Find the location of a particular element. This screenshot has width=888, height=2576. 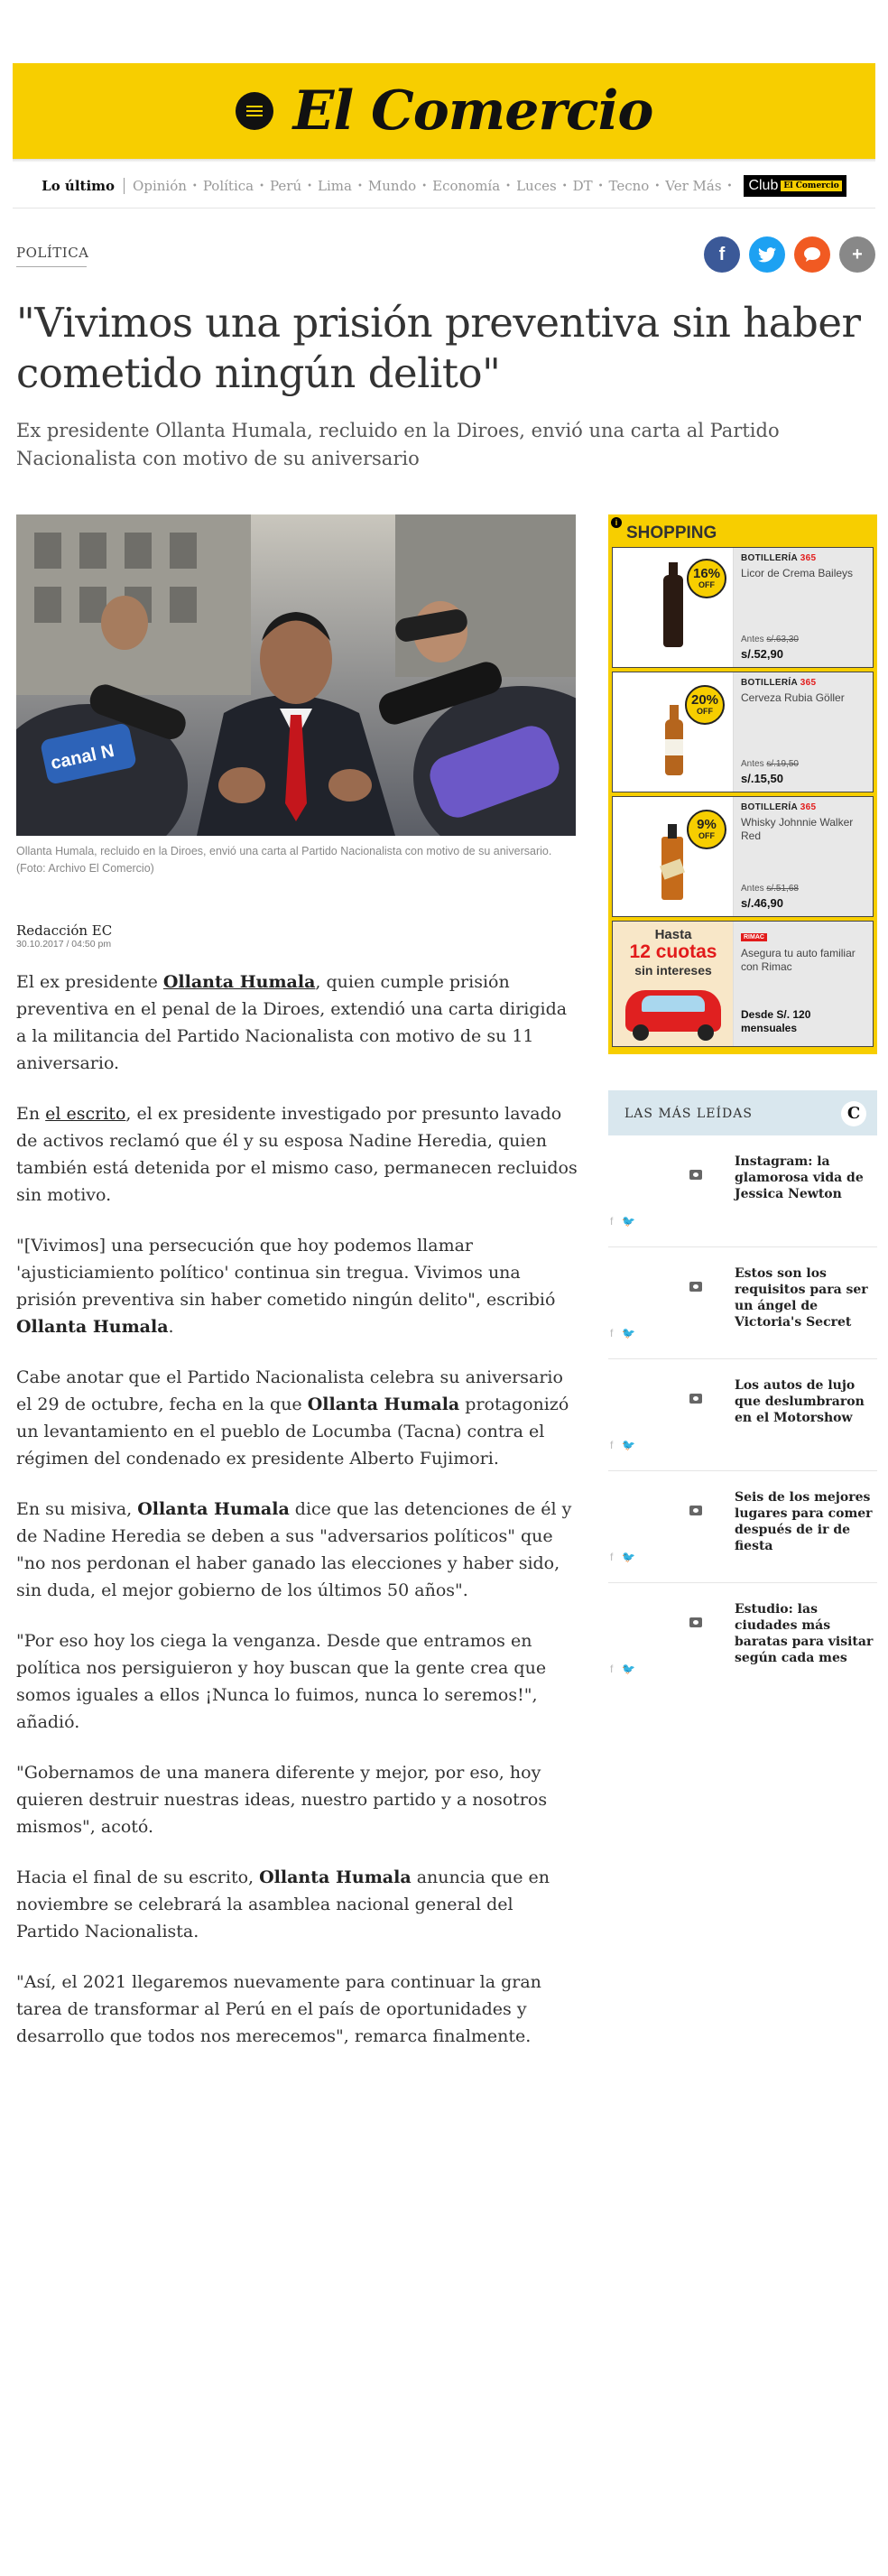

nav-item-opinion: Opinión is located at coordinates (160, 186).